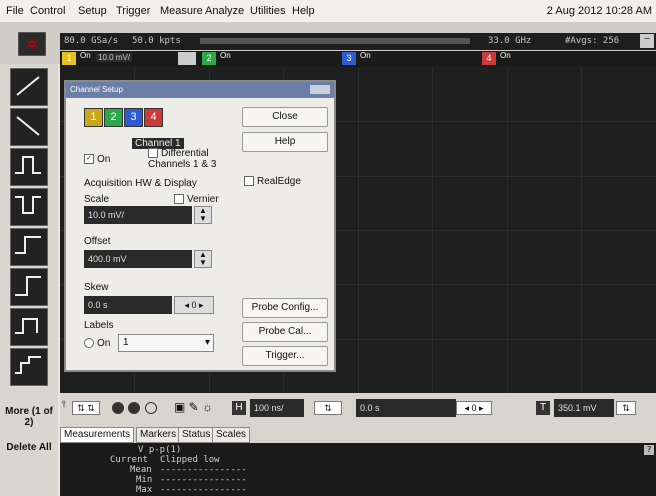 The image size is (656, 496). What do you see at coordinates (203, 215) in the screenshot?
I see `scale-spin: ▲ ▼` at bounding box center [203, 215].